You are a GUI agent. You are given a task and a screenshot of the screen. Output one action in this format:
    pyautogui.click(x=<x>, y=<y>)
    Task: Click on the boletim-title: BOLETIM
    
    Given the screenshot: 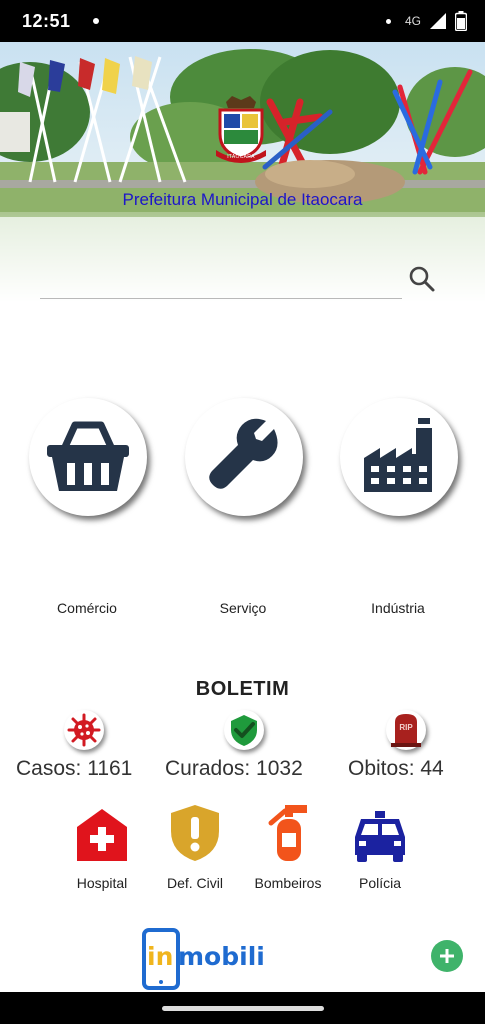 What is the action you would take?
    pyautogui.click(x=242, y=689)
    